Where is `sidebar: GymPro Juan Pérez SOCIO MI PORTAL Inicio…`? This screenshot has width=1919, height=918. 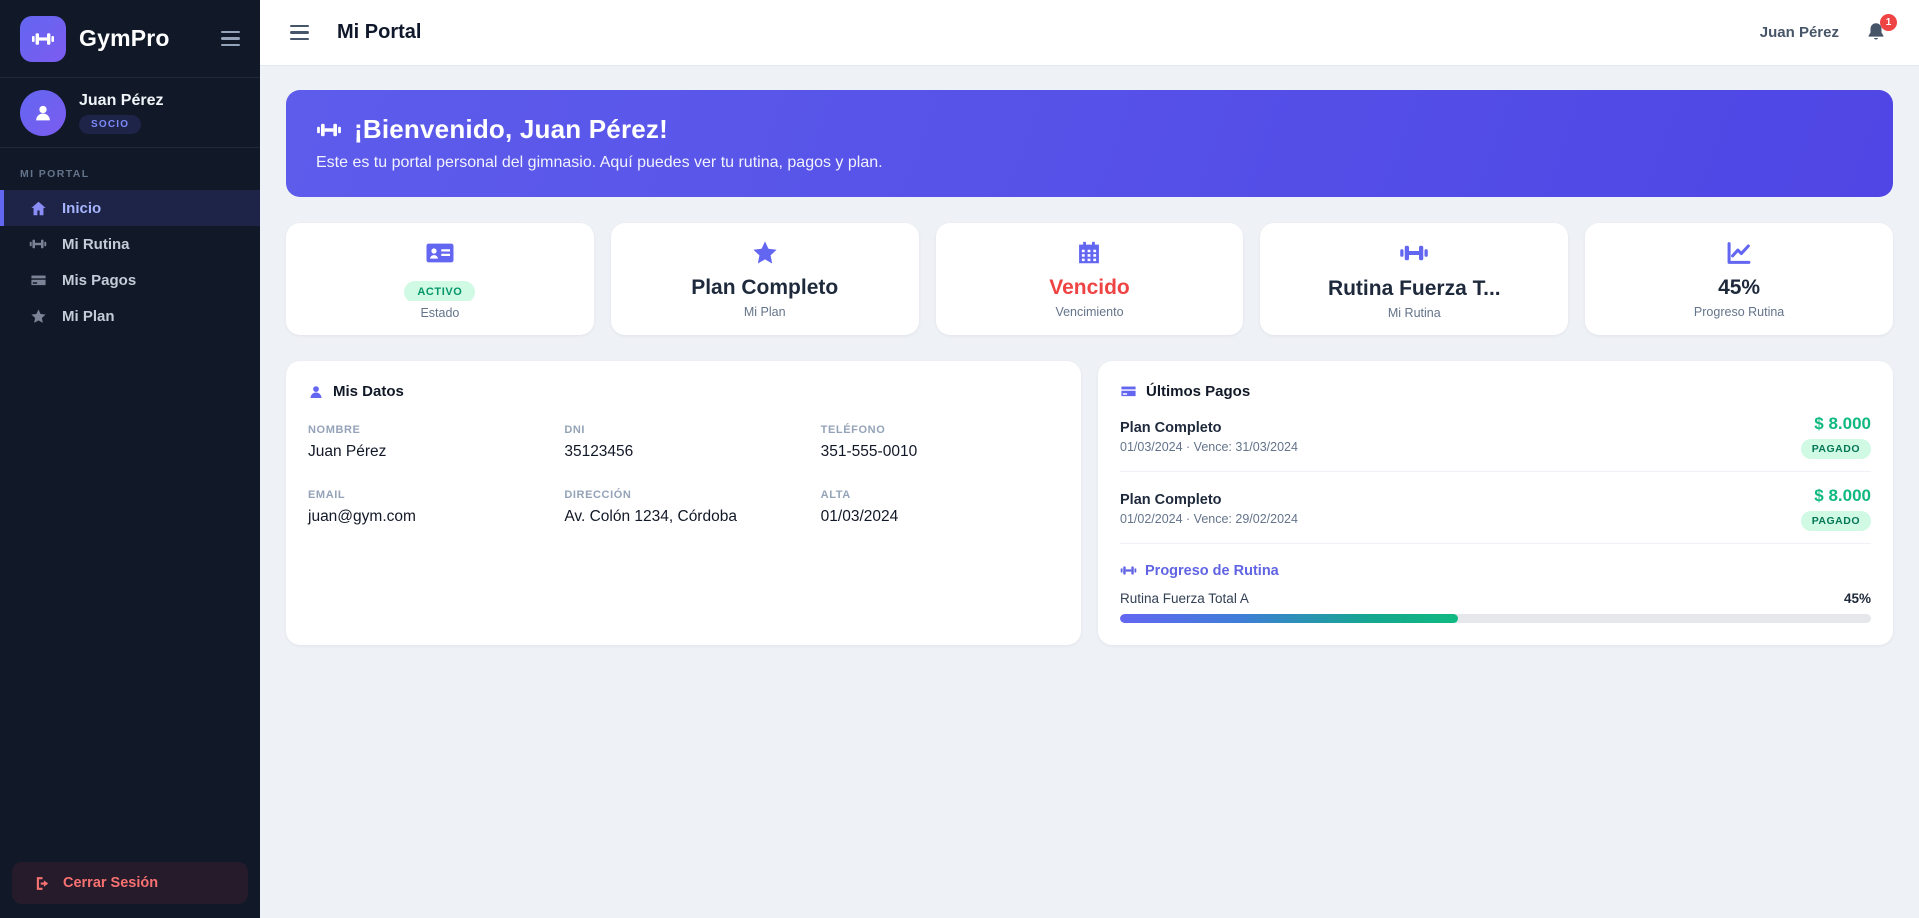
sidebar: GymPro Juan Pérez SOCIO MI PORTAL Inicio… is located at coordinates (130, 459).